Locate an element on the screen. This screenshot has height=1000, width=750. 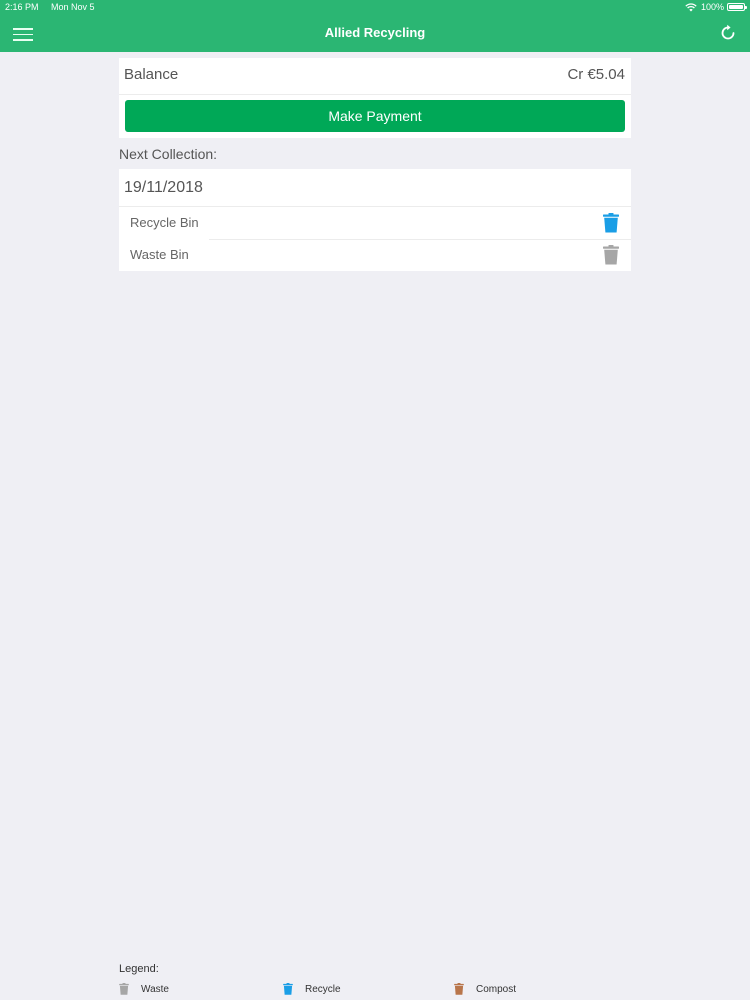
bin-label: Waste Bin is located at coordinates (159, 254).